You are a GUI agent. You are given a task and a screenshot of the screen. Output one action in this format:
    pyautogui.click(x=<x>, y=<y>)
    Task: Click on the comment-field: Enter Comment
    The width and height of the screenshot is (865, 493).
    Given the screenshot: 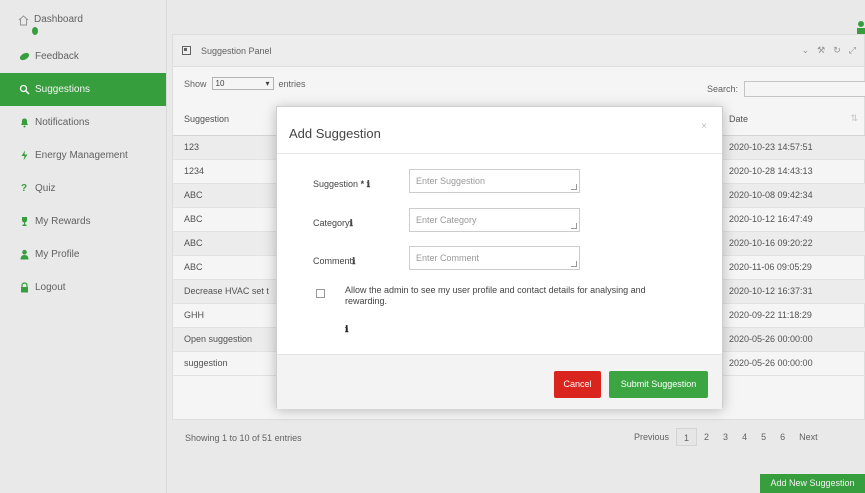 What is the action you would take?
    pyautogui.click(x=494, y=258)
    